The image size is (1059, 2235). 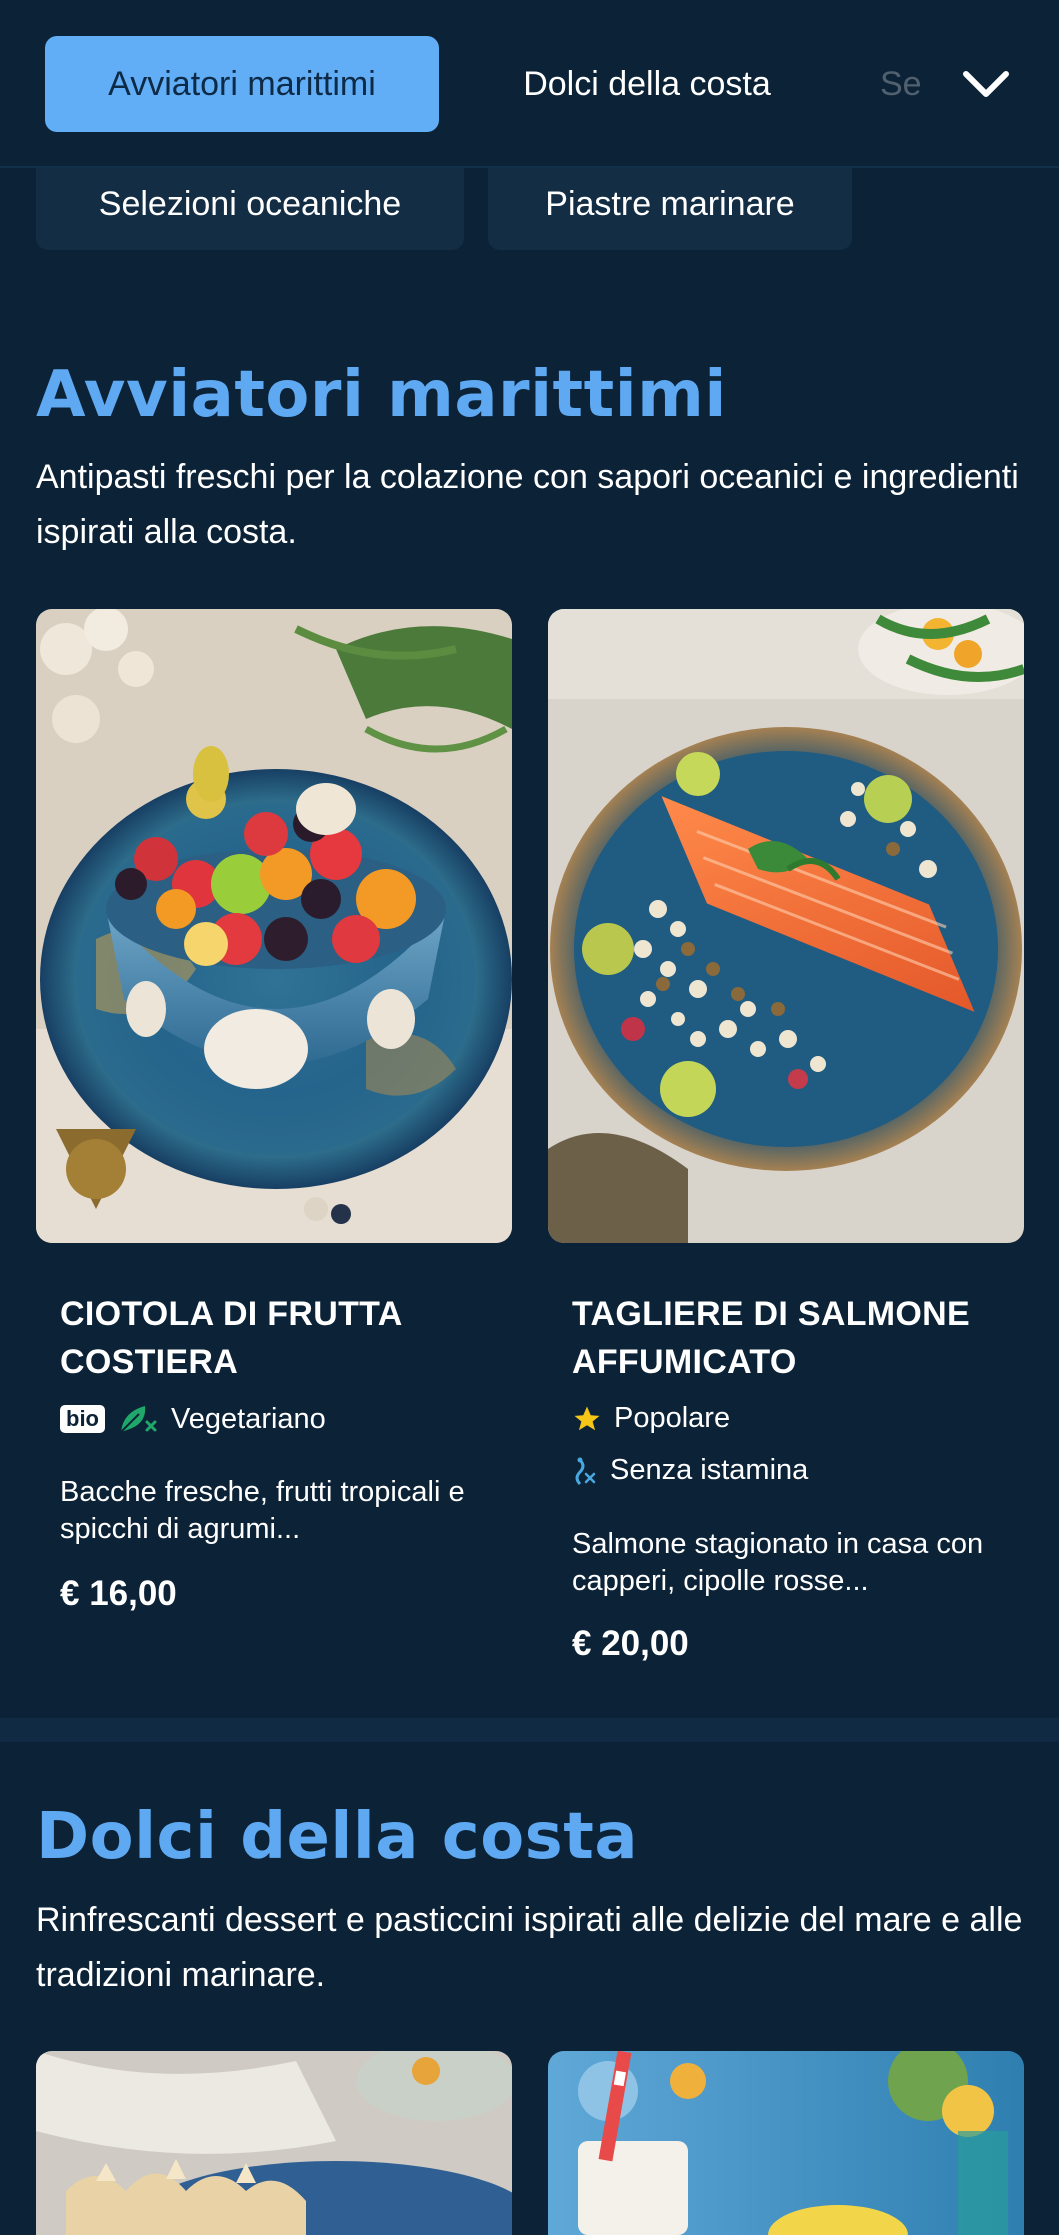 What do you see at coordinates (82, 1419) in the screenshot?
I see `bio-badge: bio` at bounding box center [82, 1419].